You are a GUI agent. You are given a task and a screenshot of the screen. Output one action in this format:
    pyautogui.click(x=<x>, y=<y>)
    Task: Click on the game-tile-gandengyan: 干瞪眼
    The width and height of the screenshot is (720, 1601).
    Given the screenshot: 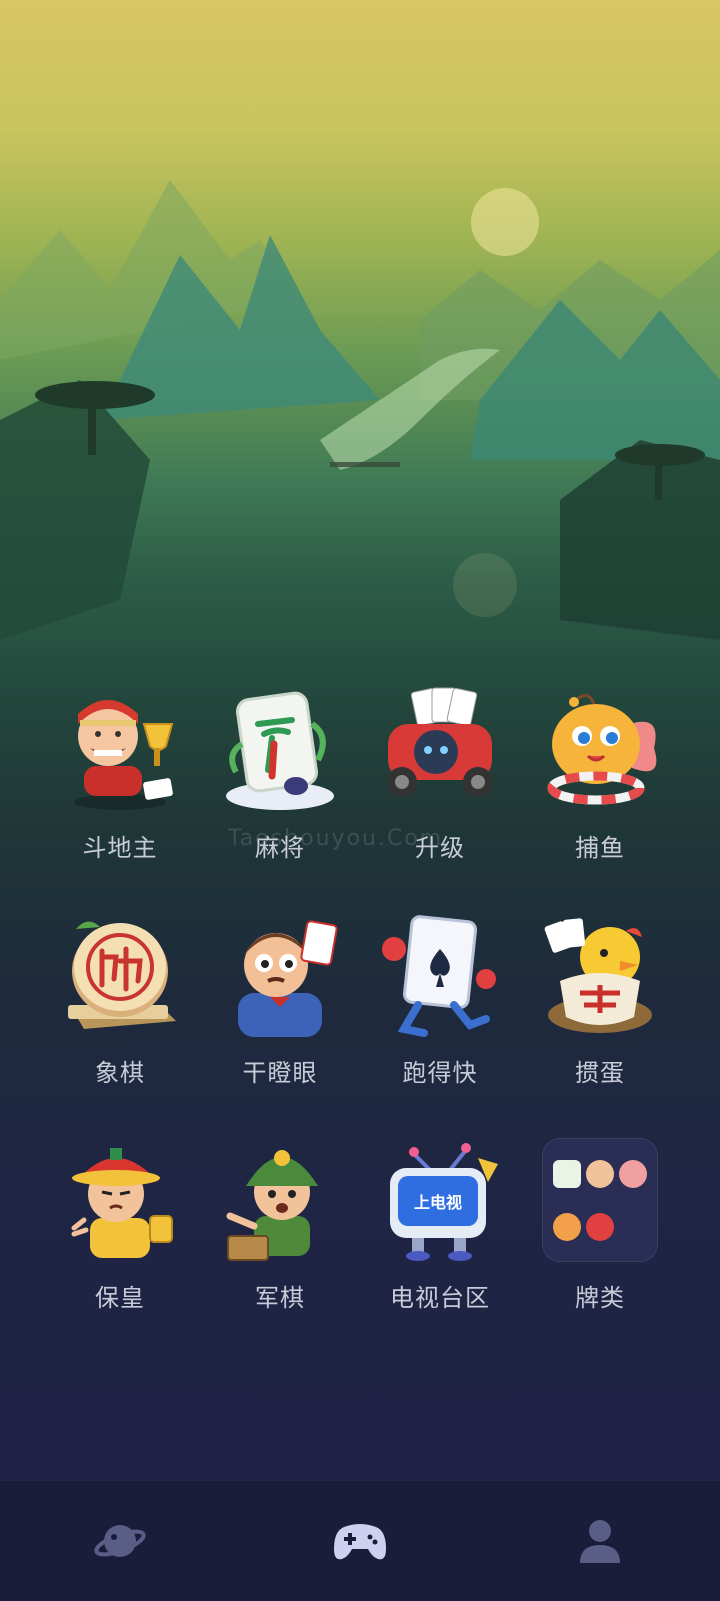 What is the action you would take?
    pyautogui.click(x=280, y=996)
    